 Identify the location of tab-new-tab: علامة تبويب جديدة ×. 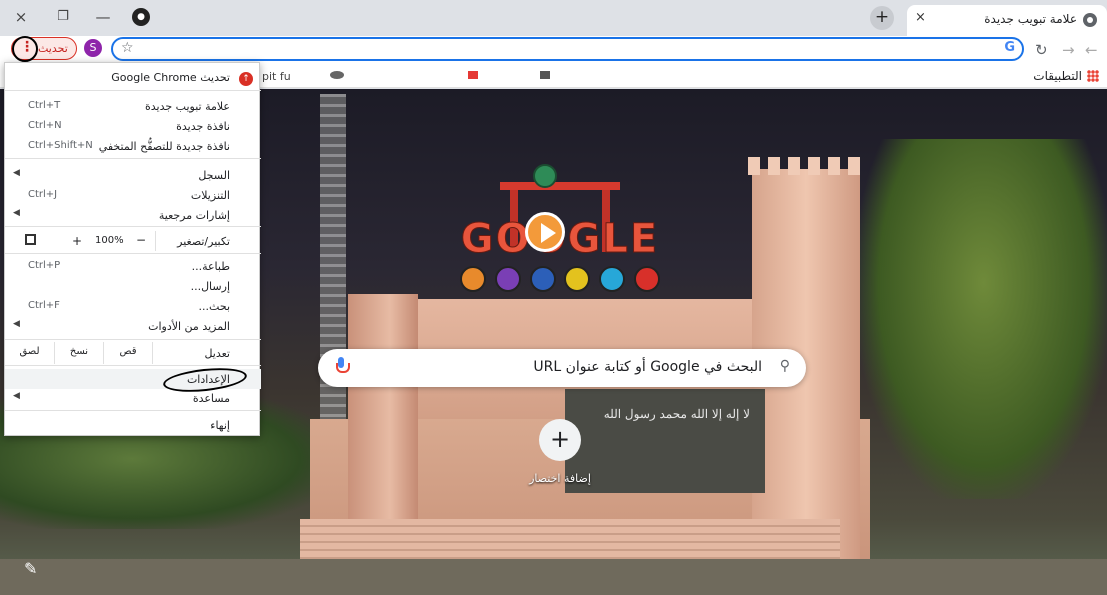
(1007, 20).